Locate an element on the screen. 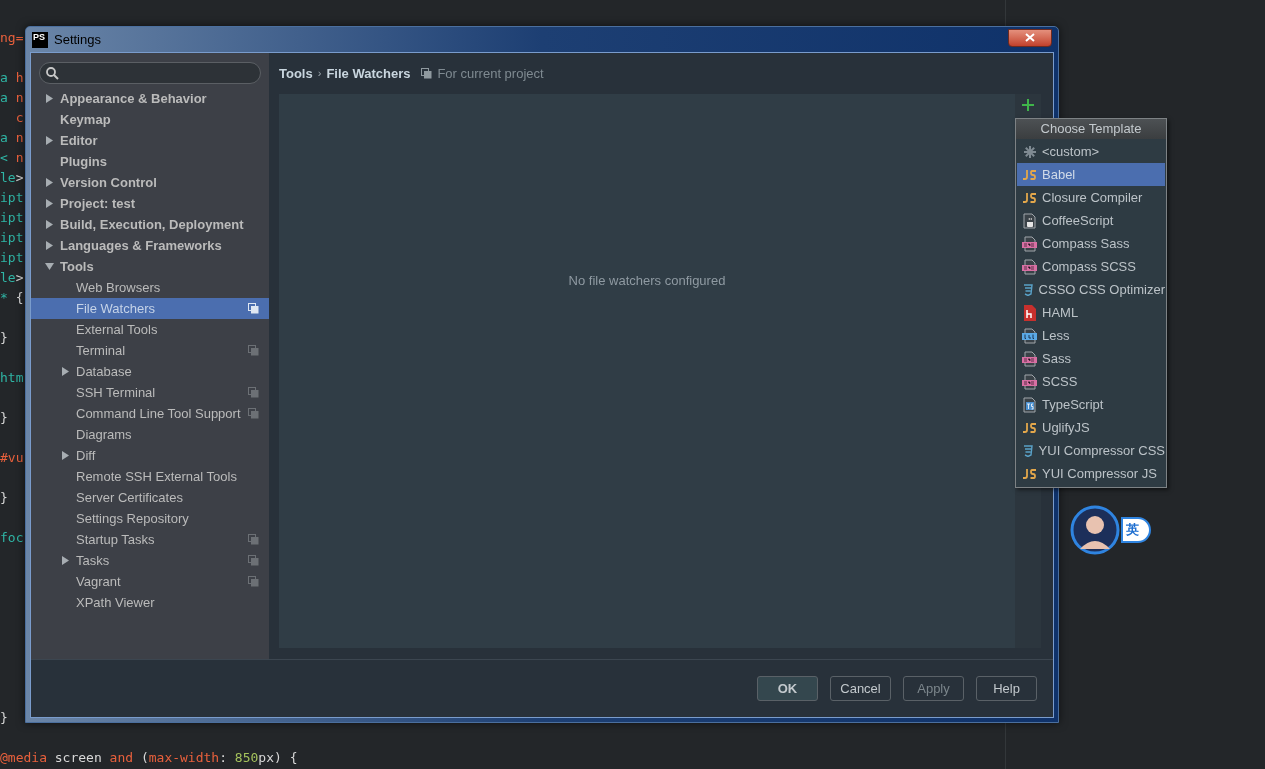 Image resolution: width=1265 pixels, height=769 pixels. asterisk-icon is located at coordinates (1029, 151).